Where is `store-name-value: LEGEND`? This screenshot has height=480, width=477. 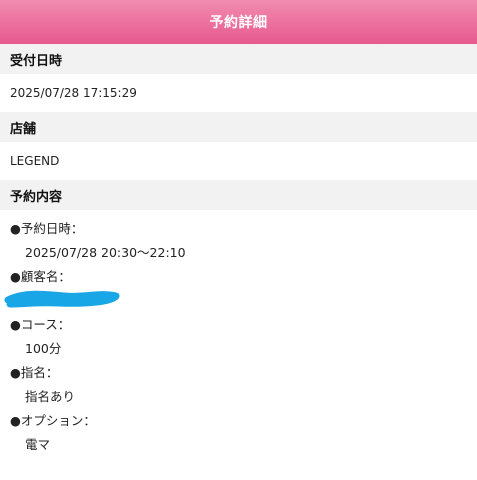 store-name-value: LEGEND is located at coordinates (35, 161).